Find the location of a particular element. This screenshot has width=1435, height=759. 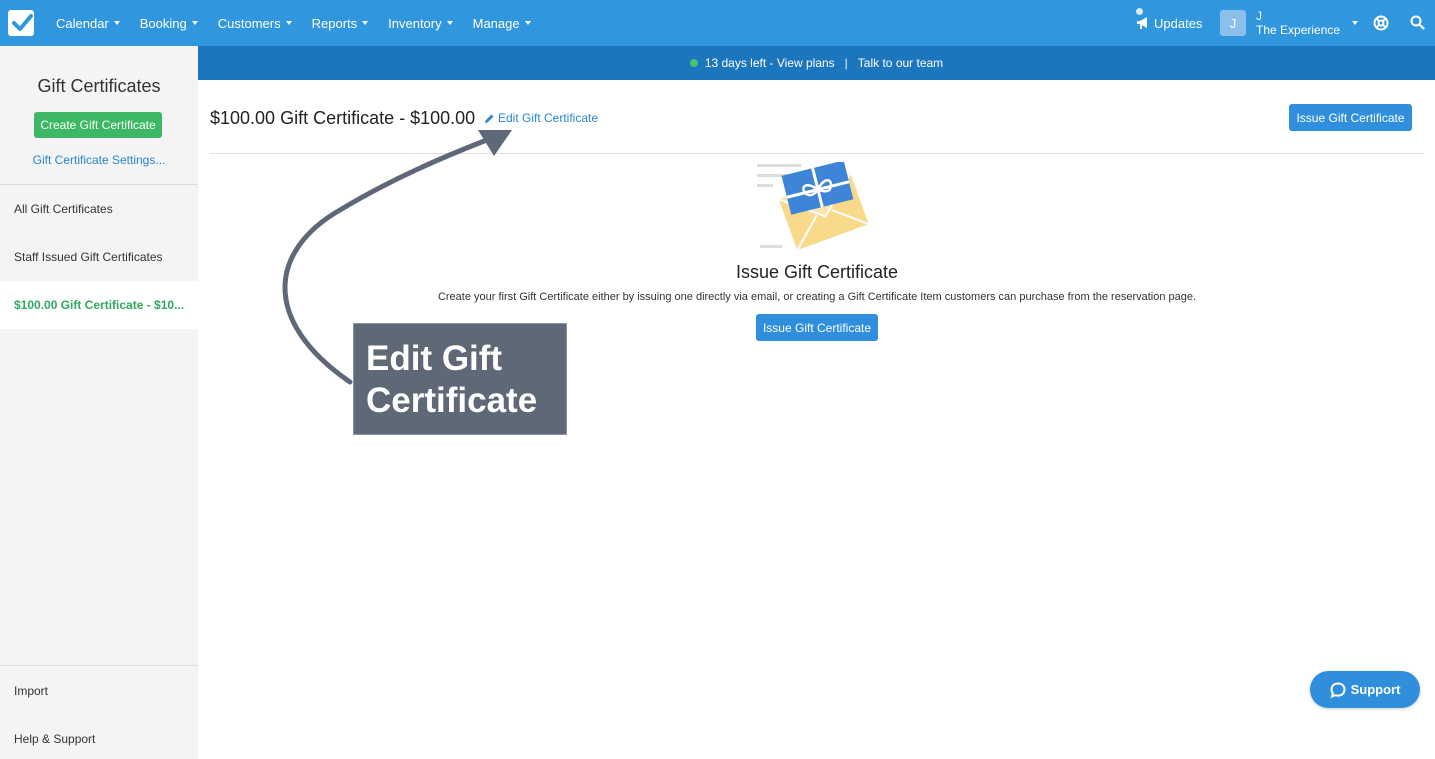

sidebar-item-help-support: Help & Support is located at coordinates (99, 737).